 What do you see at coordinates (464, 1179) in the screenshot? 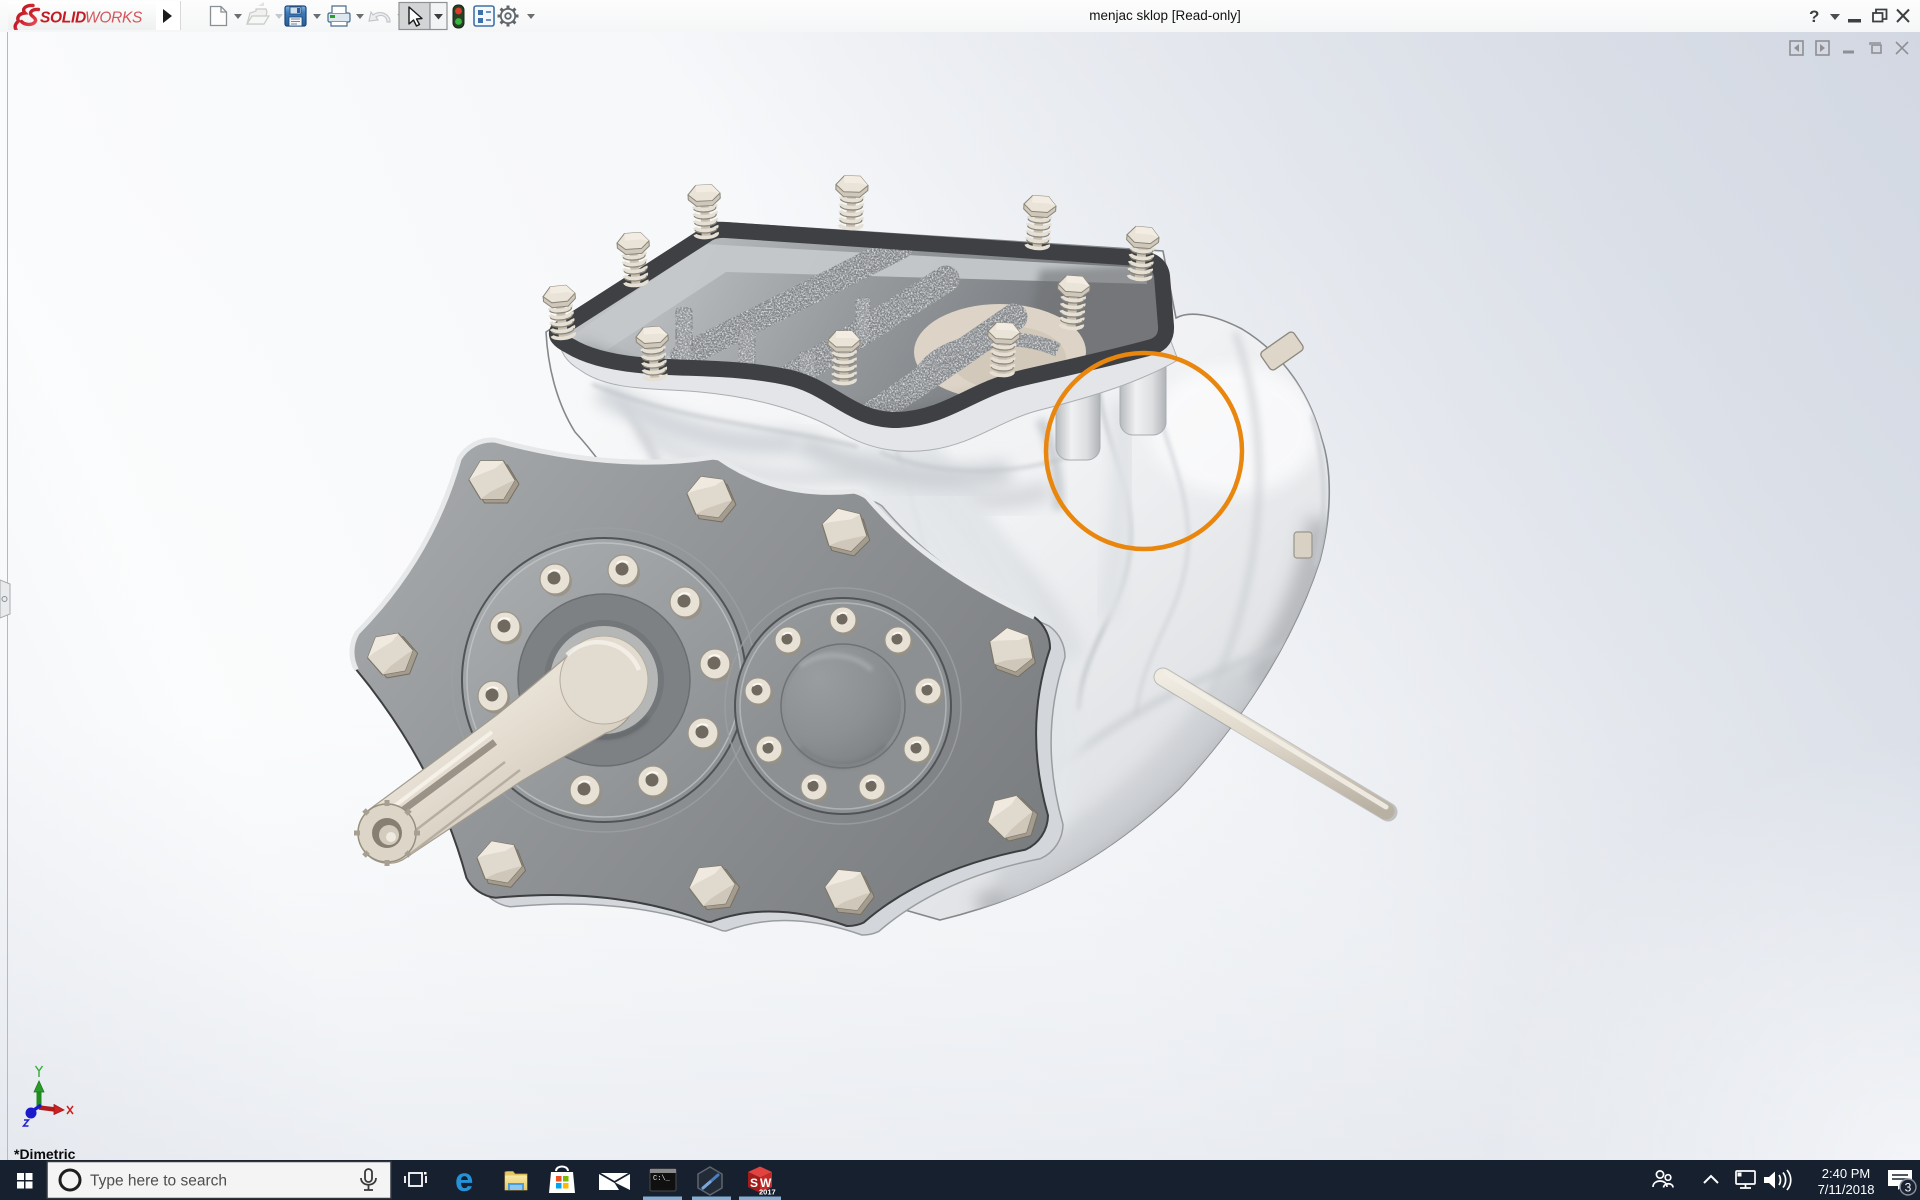
I see `svg-text: e` at bounding box center [464, 1179].